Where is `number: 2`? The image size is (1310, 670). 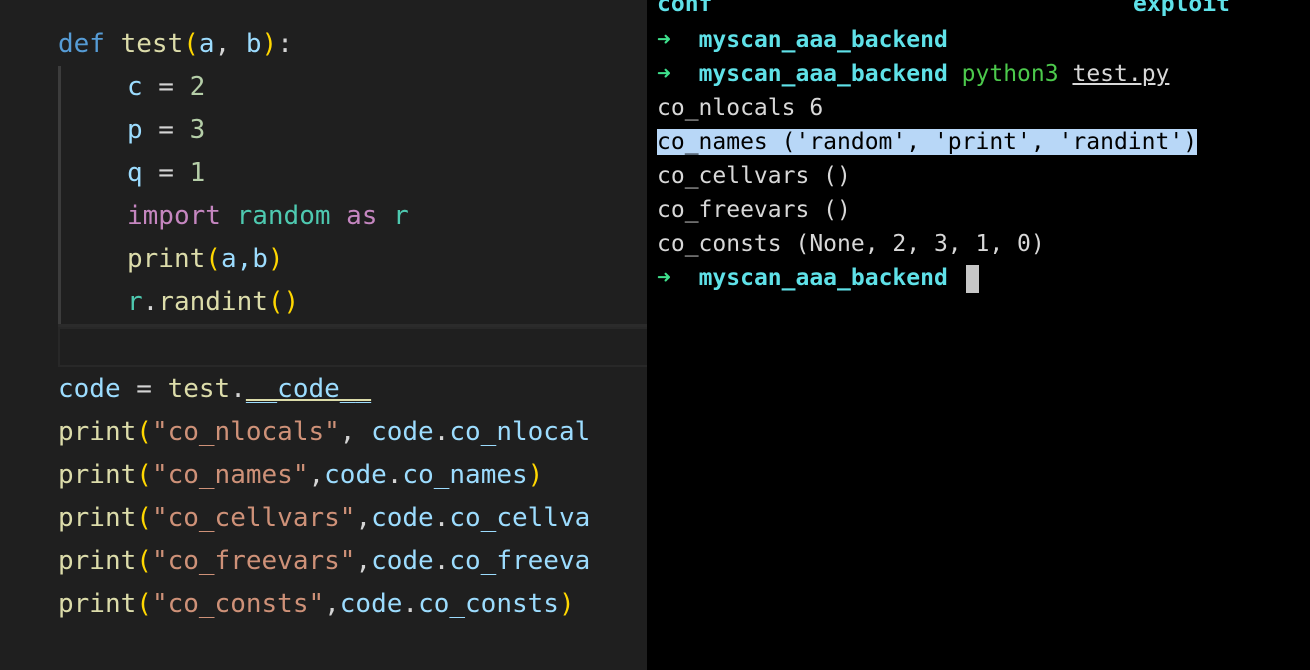 number: 2 is located at coordinates (197, 87).